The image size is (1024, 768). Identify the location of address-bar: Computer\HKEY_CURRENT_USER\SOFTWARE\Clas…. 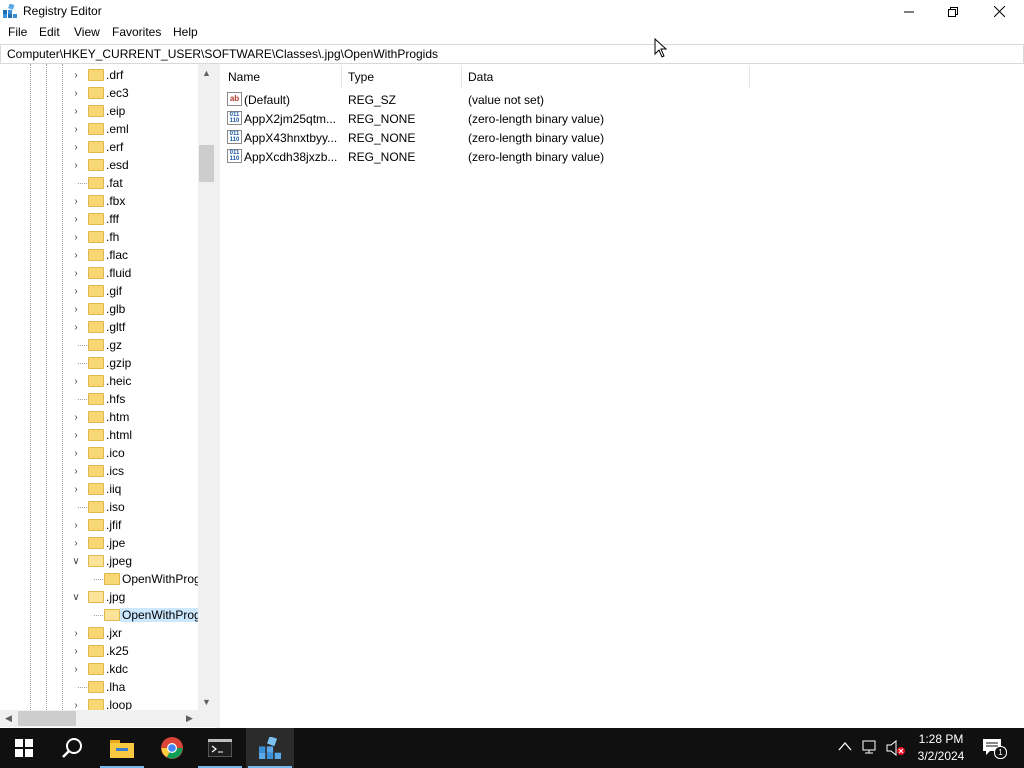
(512, 54).